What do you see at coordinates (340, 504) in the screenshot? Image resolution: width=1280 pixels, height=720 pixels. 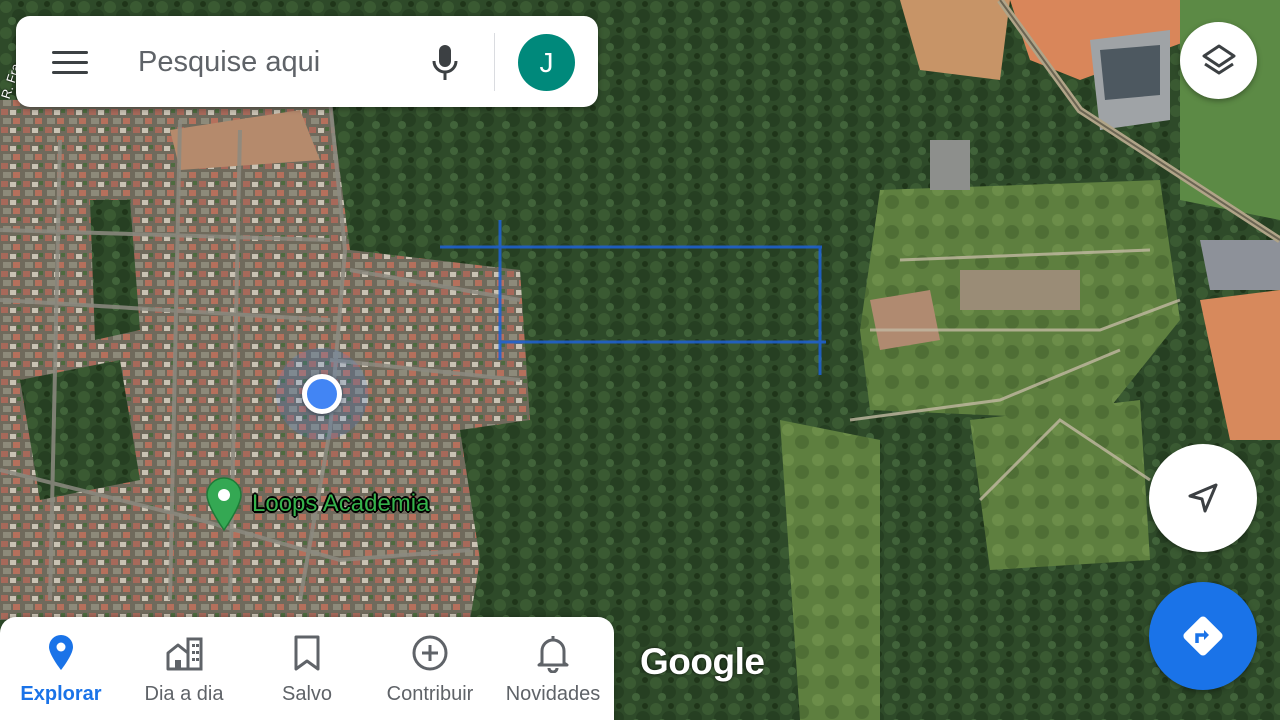 I see `place-label: Loops Academia` at bounding box center [340, 504].